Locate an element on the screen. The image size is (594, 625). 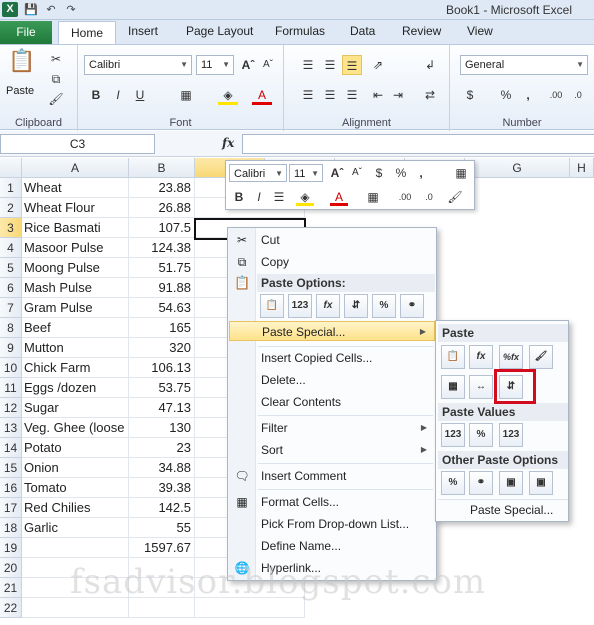
row-header: 20 is located at coordinates (11, 568).